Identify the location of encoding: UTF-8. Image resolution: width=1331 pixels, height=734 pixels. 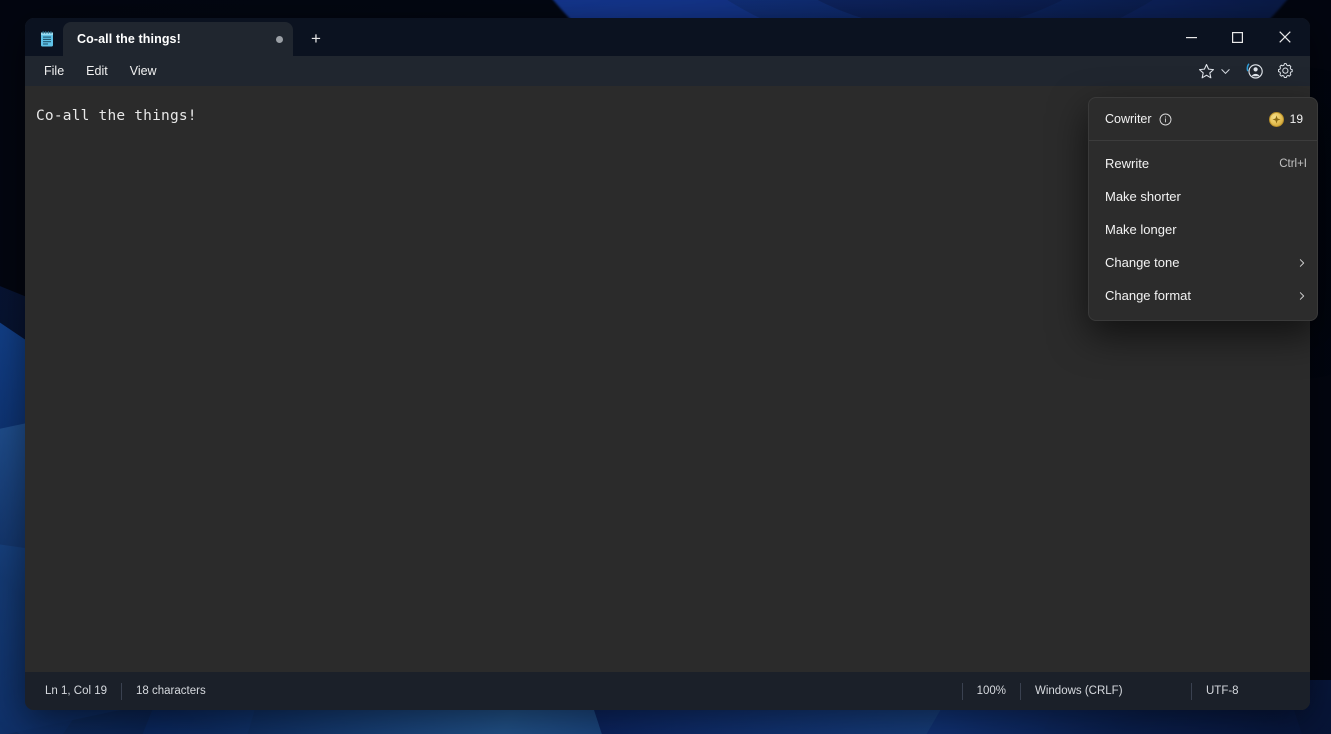
(1251, 691).